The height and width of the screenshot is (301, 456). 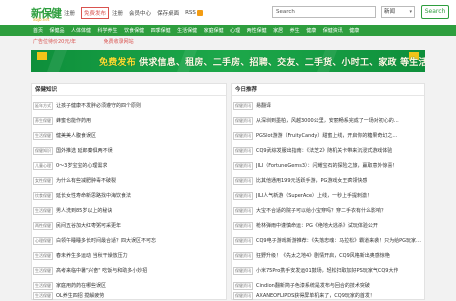 What do you see at coordinates (187, 30) in the screenshot?
I see `nav-item-6: 生活保健` at bounding box center [187, 30].